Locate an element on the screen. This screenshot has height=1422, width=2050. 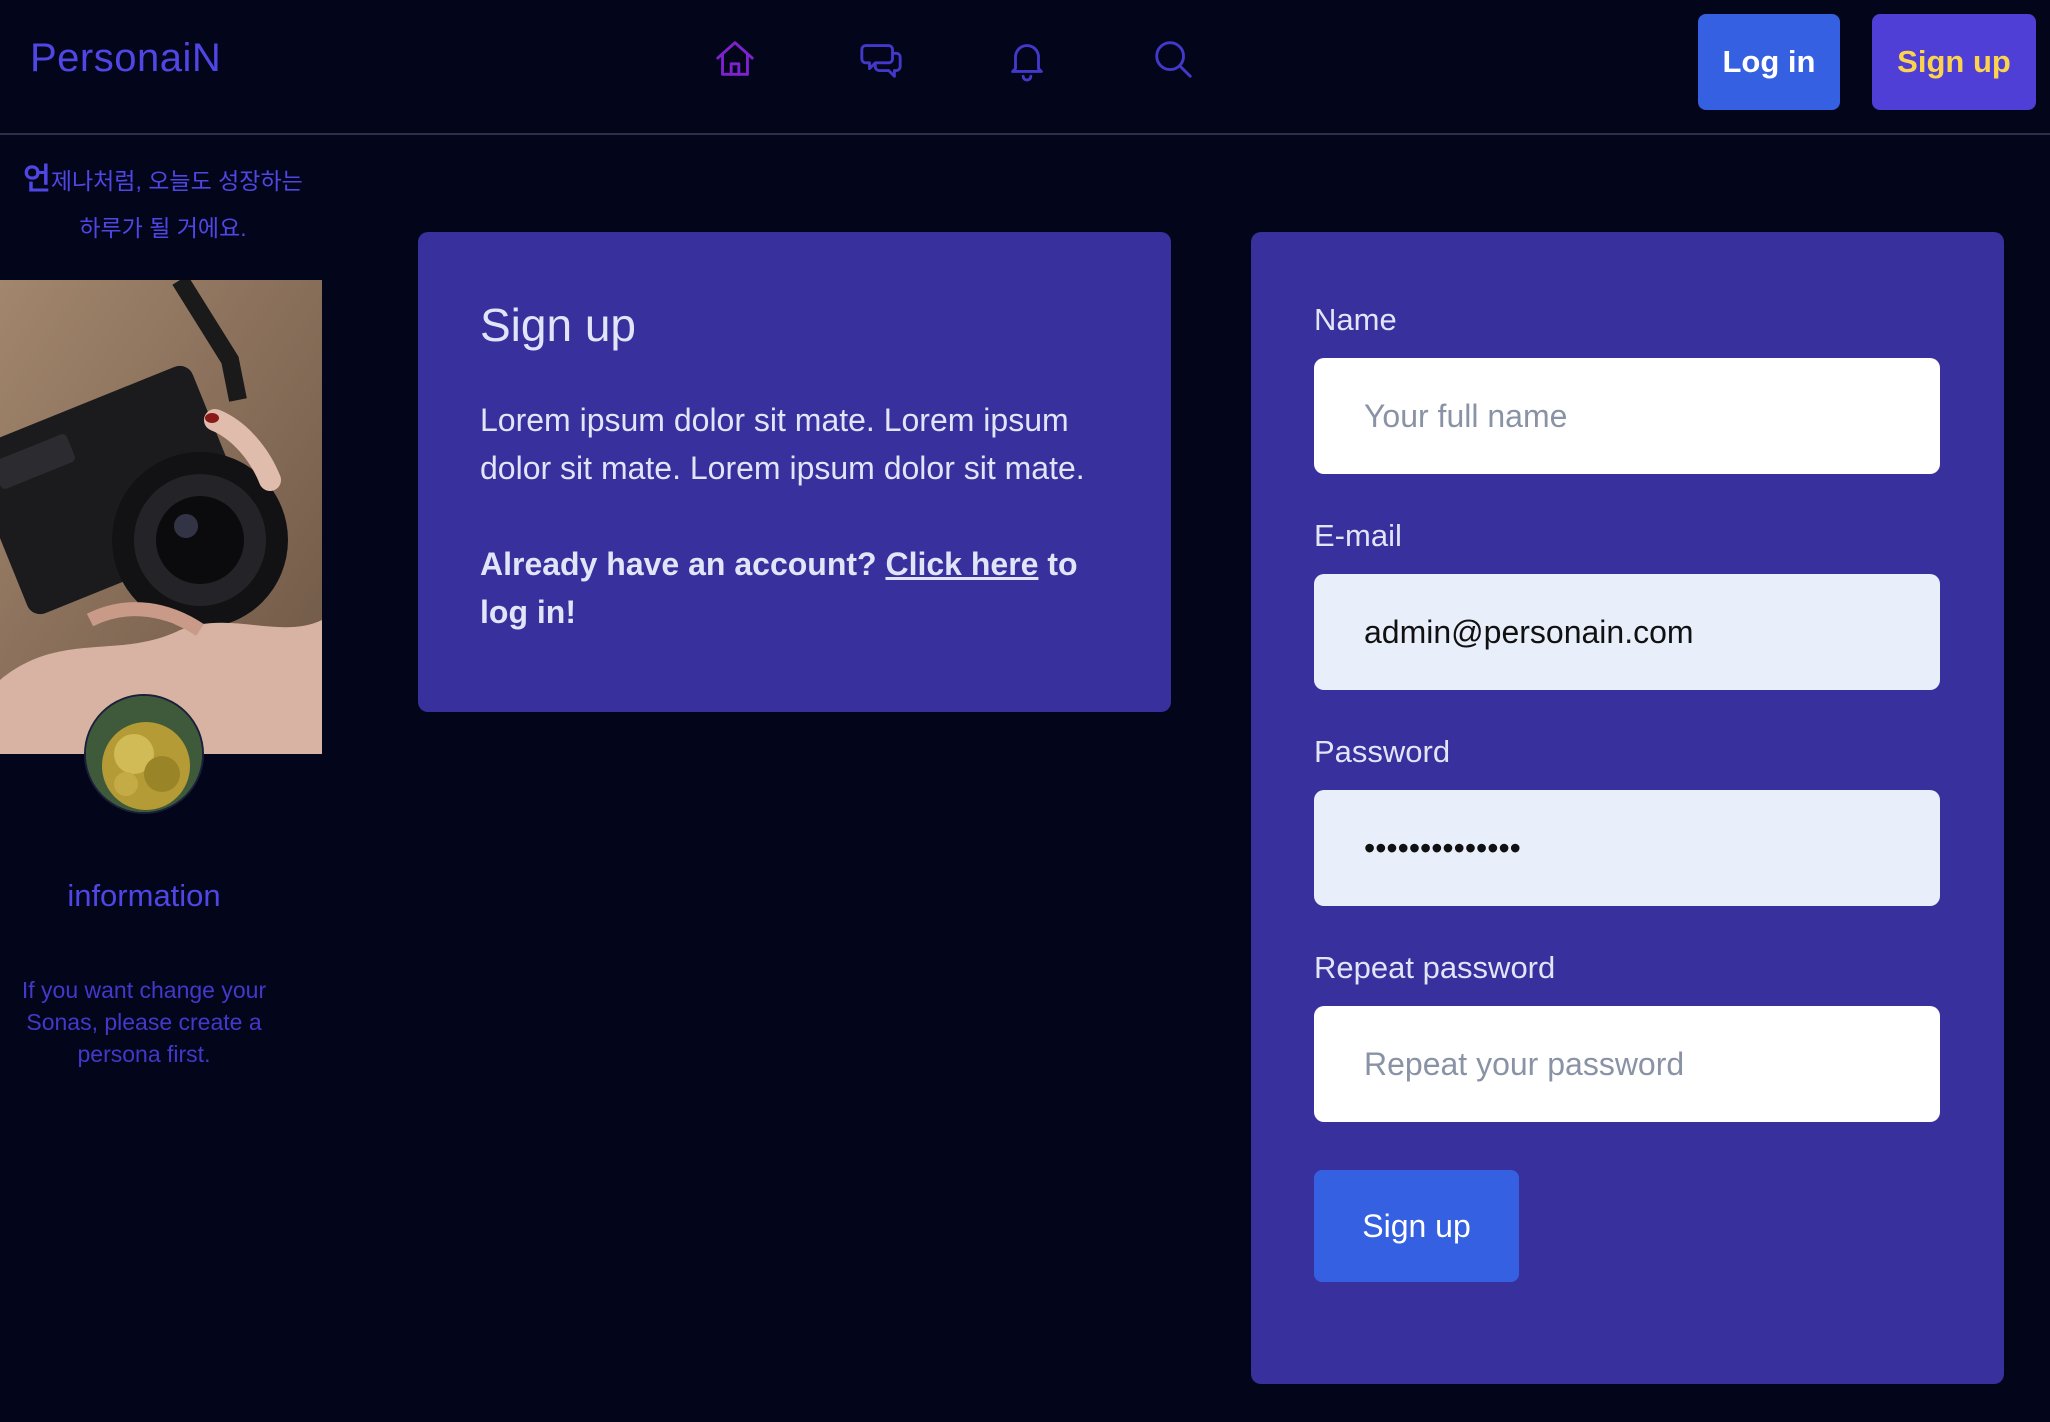
login-link: Click here is located at coordinates (961, 564).